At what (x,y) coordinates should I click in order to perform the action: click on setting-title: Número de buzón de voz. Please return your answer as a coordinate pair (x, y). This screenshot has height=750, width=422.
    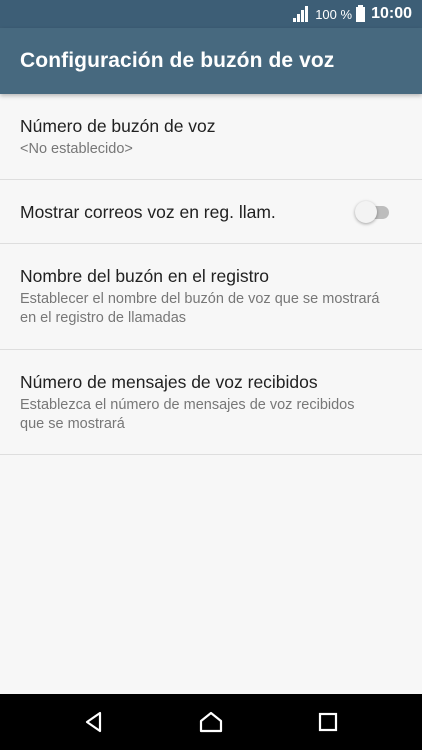
    Looking at the image, I should click on (118, 125).